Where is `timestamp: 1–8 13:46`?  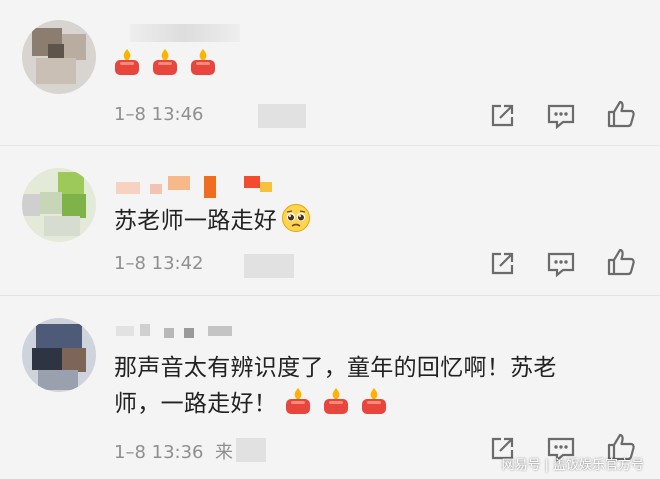
timestamp: 1–8 13:46 is located at coordinates (159, 114).